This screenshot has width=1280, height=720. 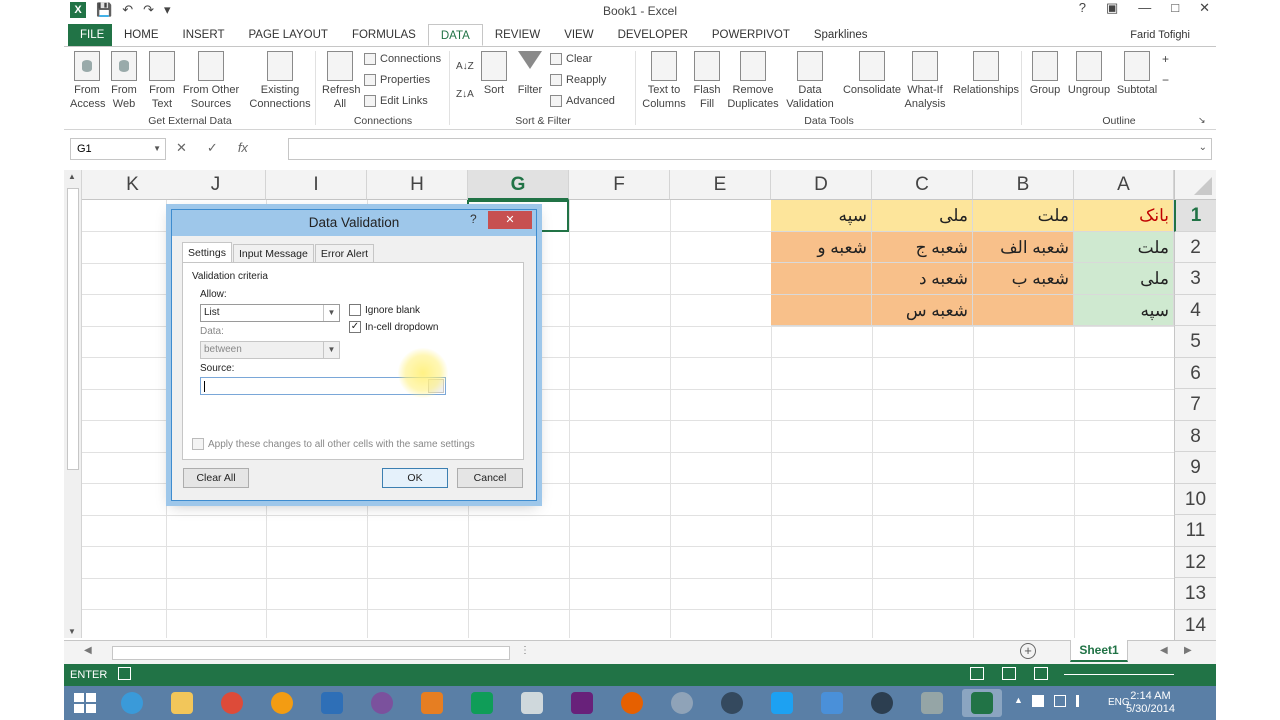 What do you see at coordinates (707, 81) in the screenshot?
I see `flash-fill-button: Flash Fill` at bounding box center [707, 81].